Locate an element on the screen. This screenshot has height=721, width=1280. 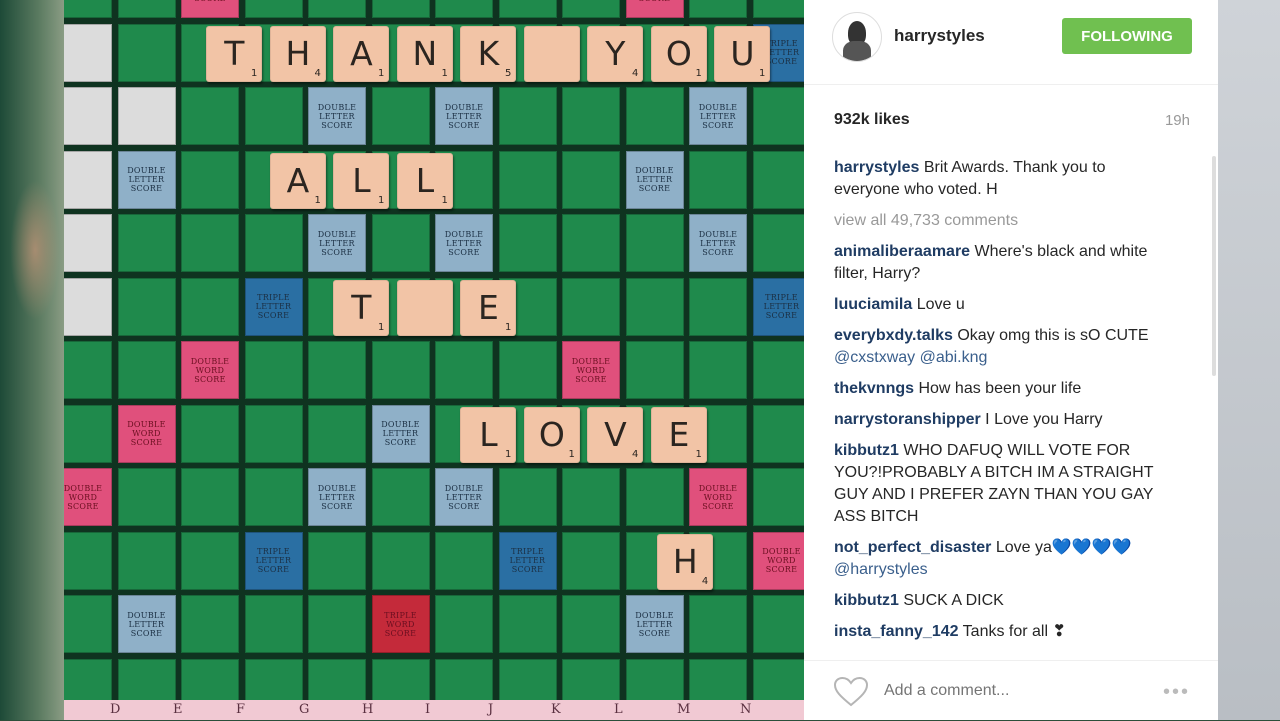
tile-value: 5 is located at coordinates (508, 73).